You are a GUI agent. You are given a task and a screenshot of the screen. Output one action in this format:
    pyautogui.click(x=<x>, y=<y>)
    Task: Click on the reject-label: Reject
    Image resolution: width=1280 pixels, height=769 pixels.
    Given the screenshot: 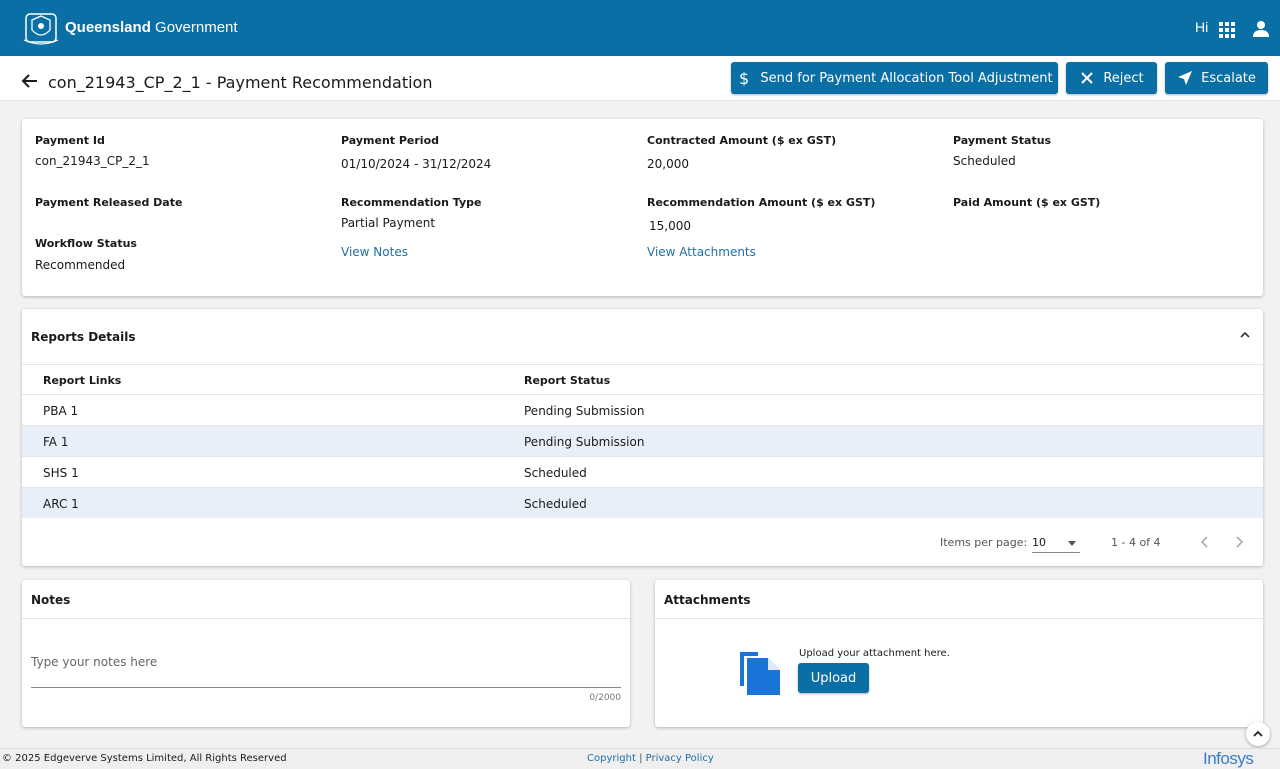 What is the action you would take?
    pyautogui.click(x=1123, y=78)
    